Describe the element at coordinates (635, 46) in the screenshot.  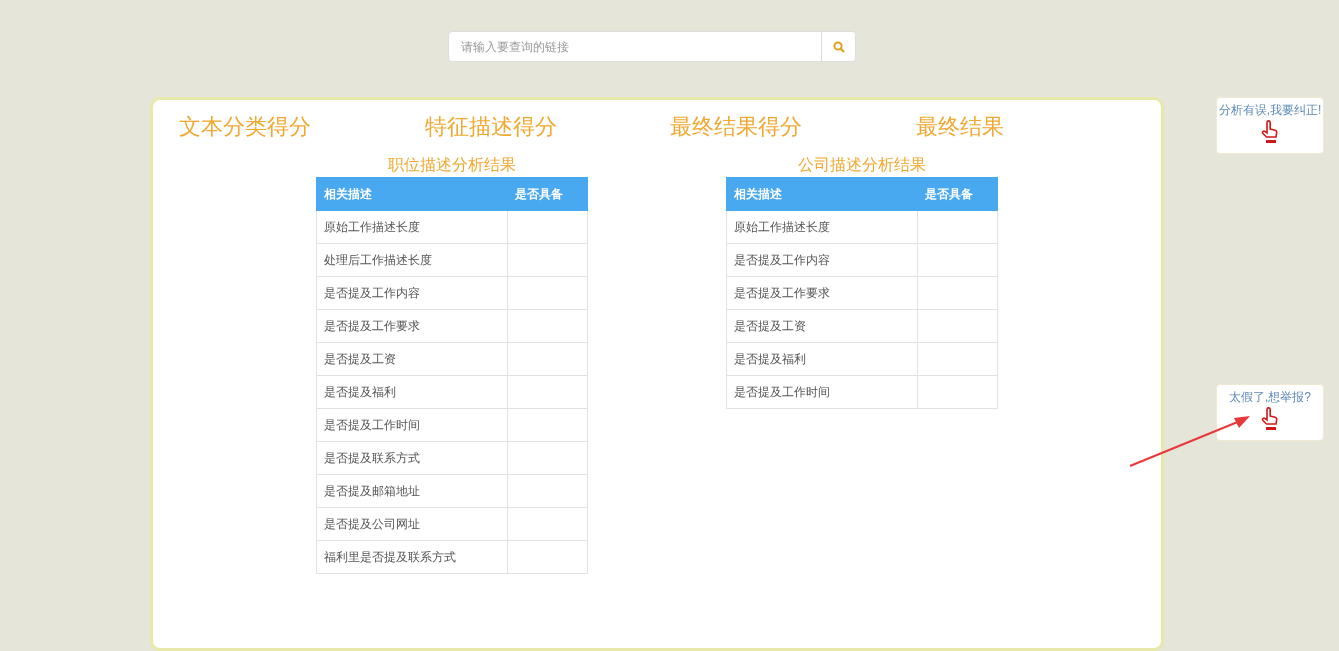
I see `search-field: 请输入要查询的链接` at that location.